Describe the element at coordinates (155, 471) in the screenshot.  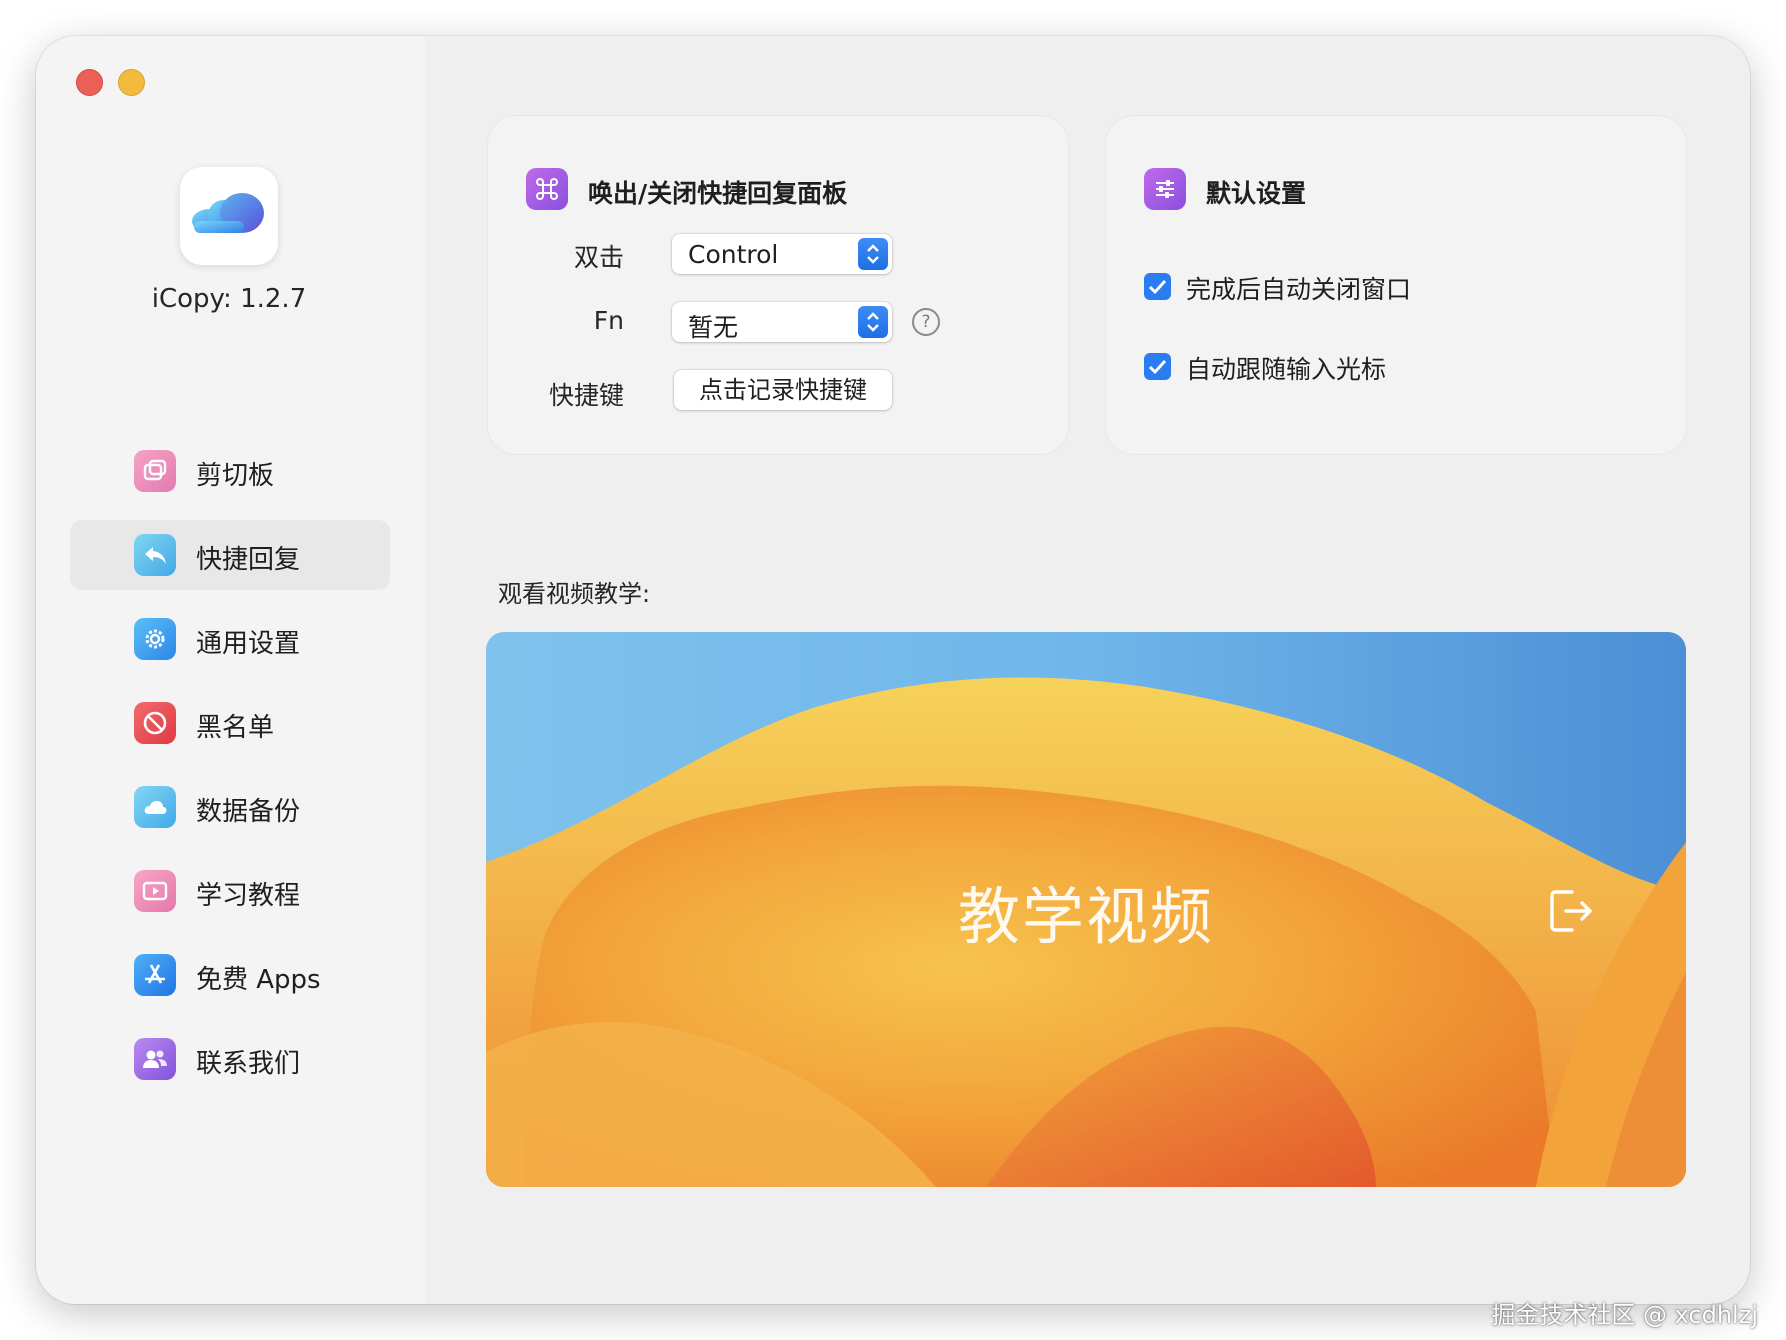
I see `clipboard-icon` at that location.